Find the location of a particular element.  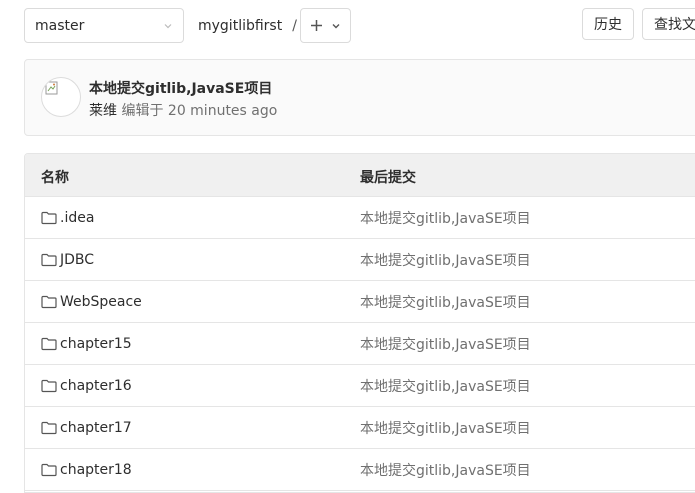

file-name: JDBC is located at coordinates (77, 260).